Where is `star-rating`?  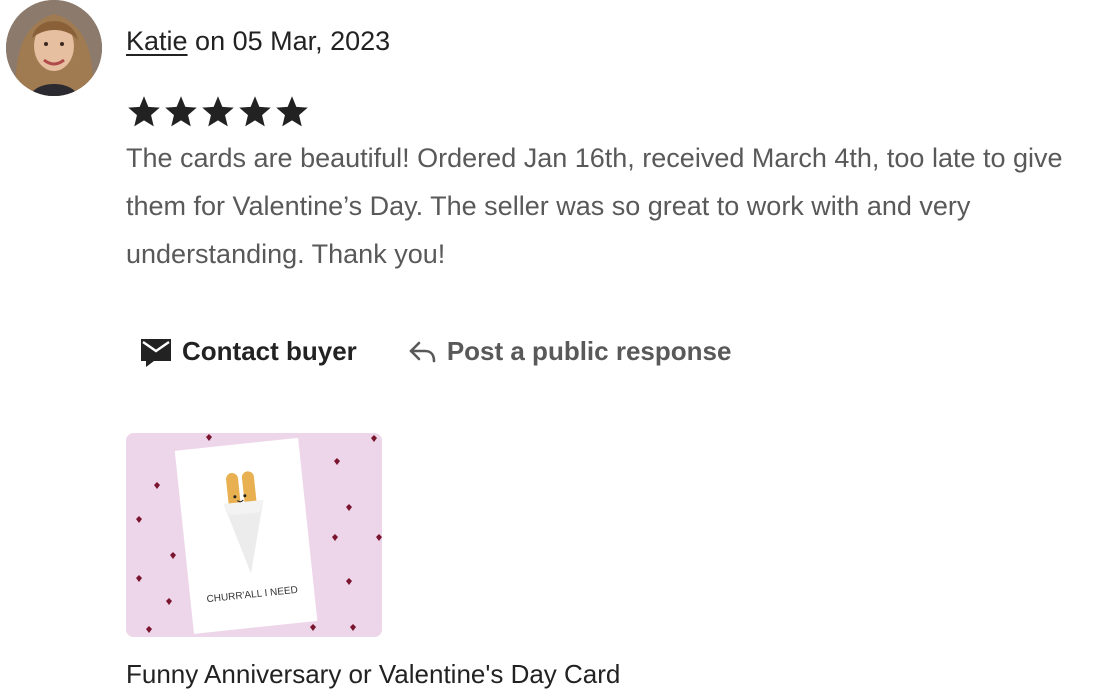
star-rating is located at coordinates (218, 112).